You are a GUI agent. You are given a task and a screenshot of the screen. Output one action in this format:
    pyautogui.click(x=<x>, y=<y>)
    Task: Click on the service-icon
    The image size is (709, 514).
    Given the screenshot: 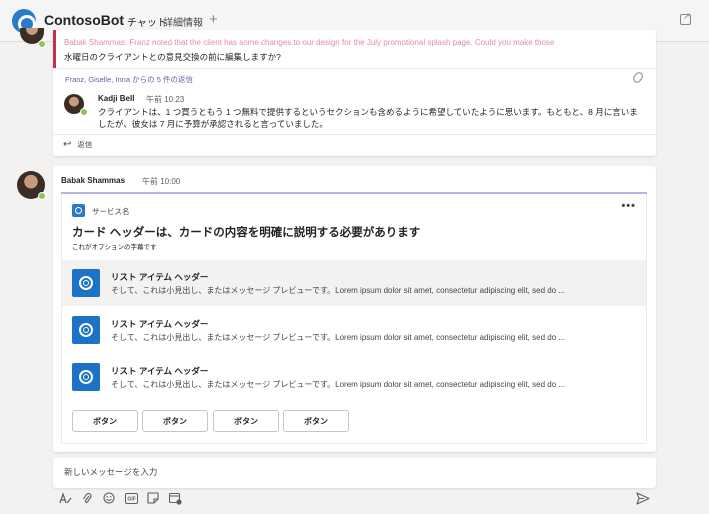 What is the action you would take?
    pyautogui.click(x=78, y=210)
    